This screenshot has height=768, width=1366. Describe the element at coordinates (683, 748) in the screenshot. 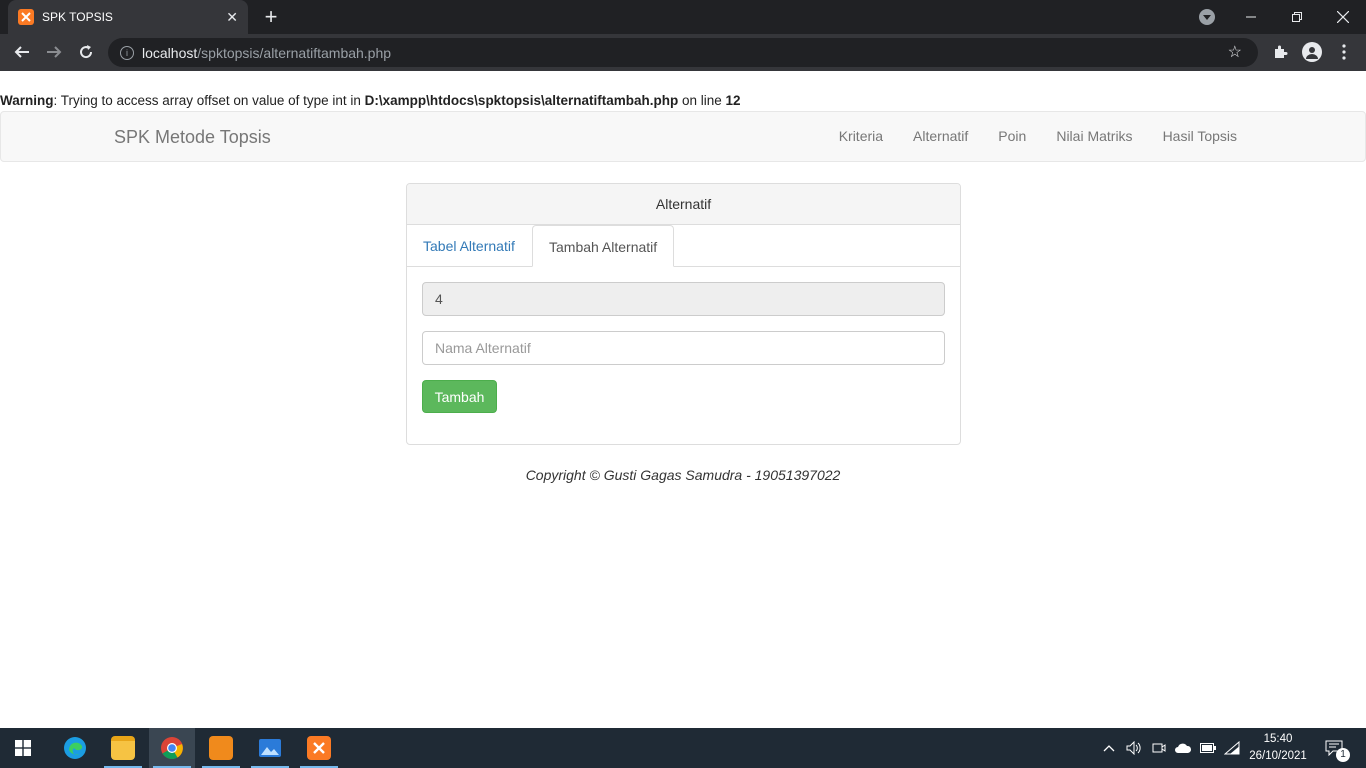

I see `windows-taskbar: 15:40 26/10/2021 1` at that location.